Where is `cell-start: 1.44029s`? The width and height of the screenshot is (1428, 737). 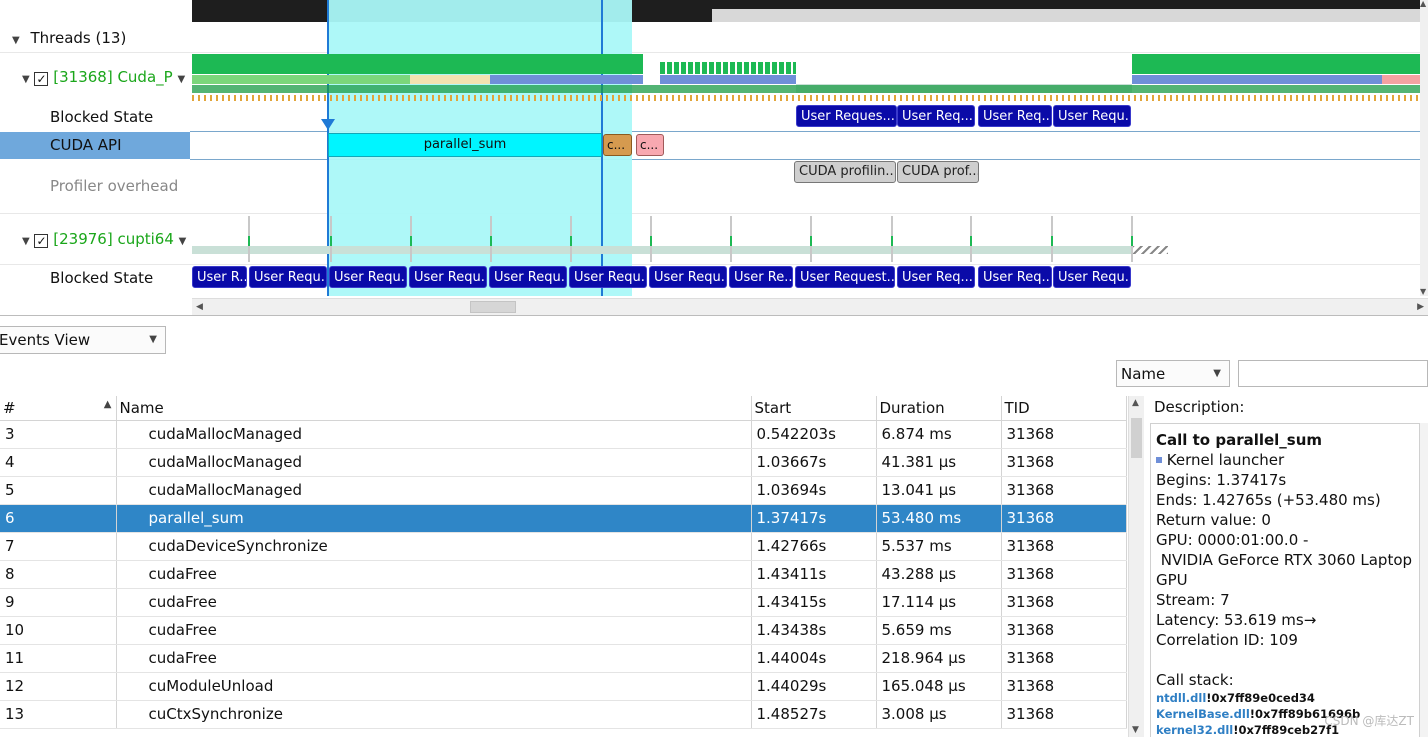
cell-start: 1.44029s is located at coordinates (814, 686).